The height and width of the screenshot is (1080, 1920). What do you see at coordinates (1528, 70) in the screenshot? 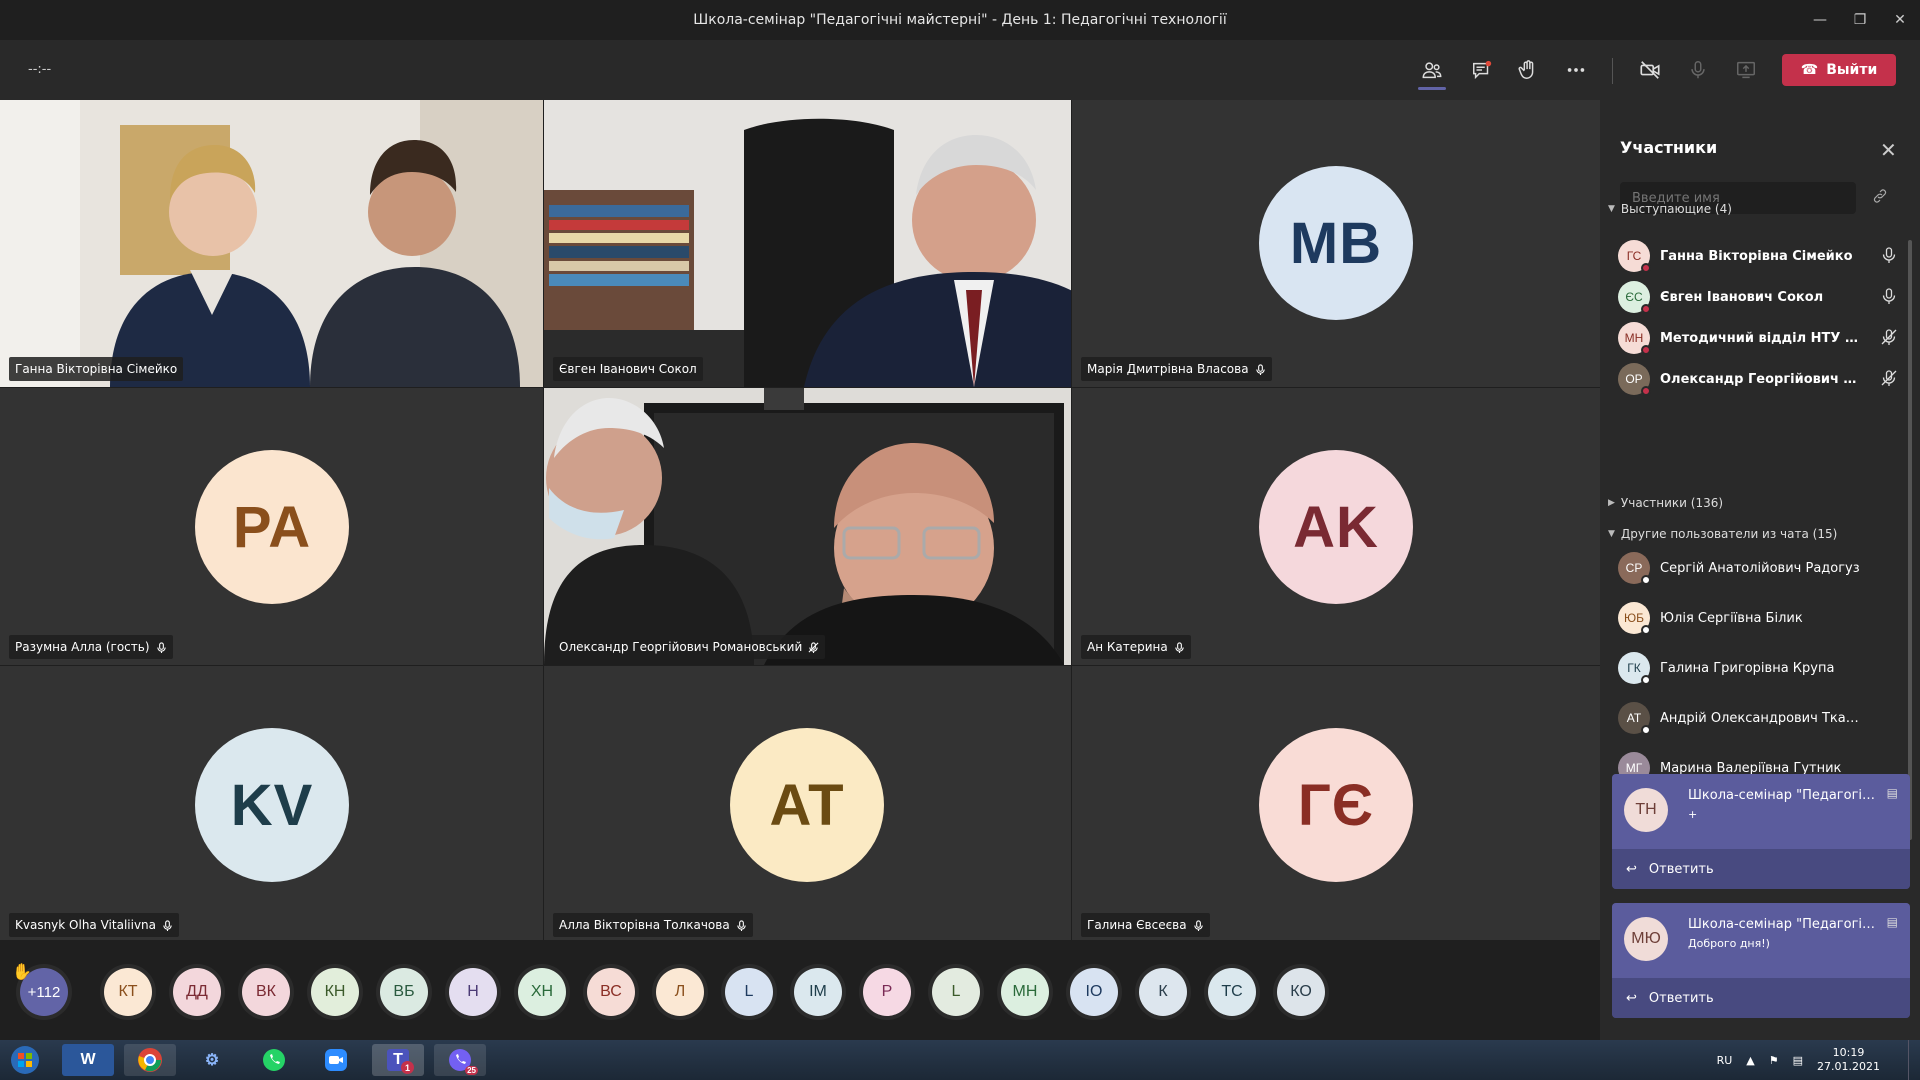
I see `raise-hand-icon` at bounding box center [1528, 70].